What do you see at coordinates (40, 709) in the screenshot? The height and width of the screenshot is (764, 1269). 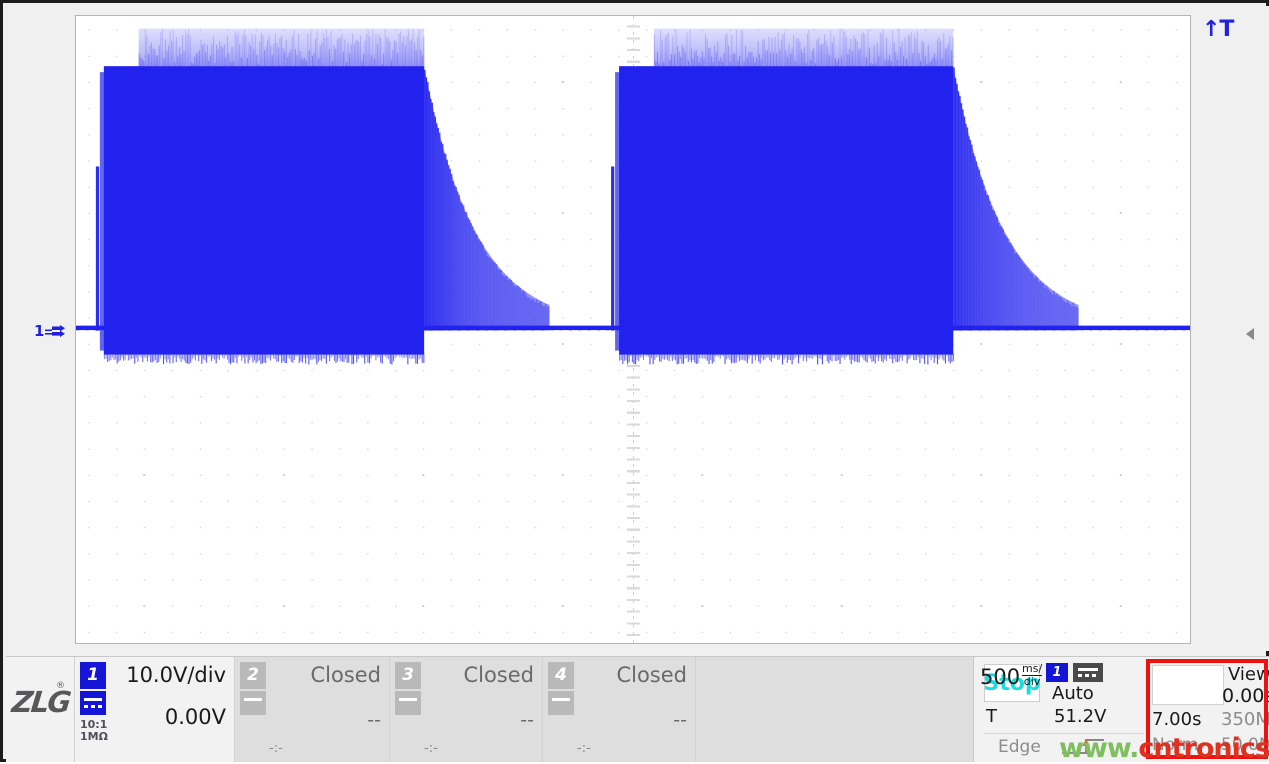 I see `brand-logo: ZLG ®` at bounding box center [40, 709].